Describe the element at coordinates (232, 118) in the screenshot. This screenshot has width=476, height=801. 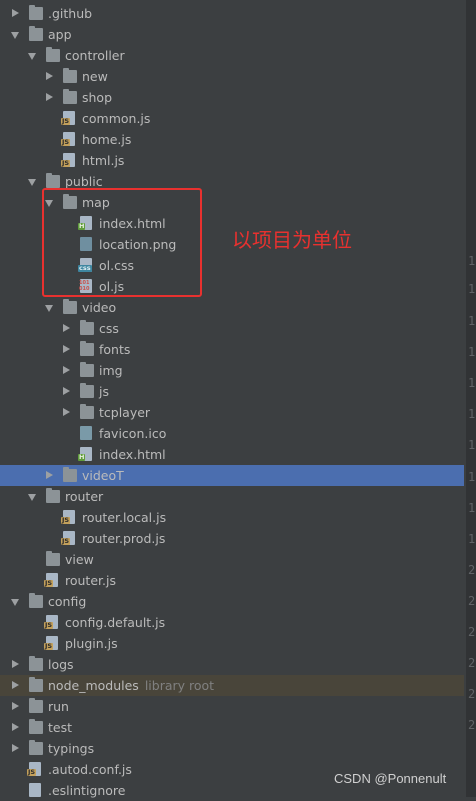
I see `tree-file-row: JS common.js` at that location.